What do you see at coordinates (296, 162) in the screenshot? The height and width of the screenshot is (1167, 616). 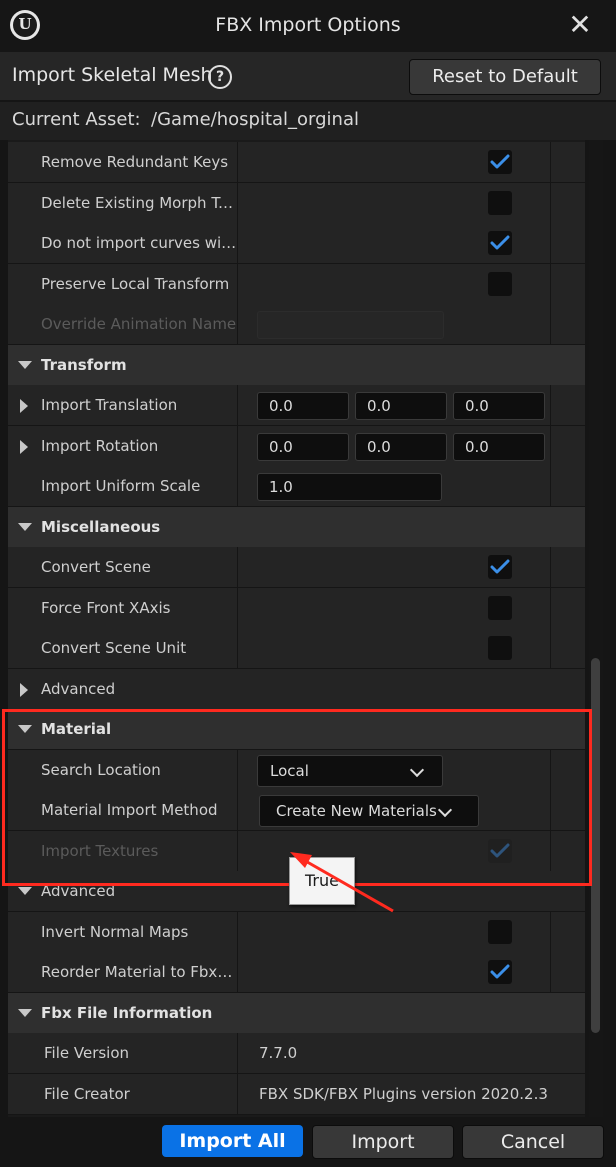 I see `row-remove-redundant-keys: Remove Redundant Keys` at bounding box center [296, 162].